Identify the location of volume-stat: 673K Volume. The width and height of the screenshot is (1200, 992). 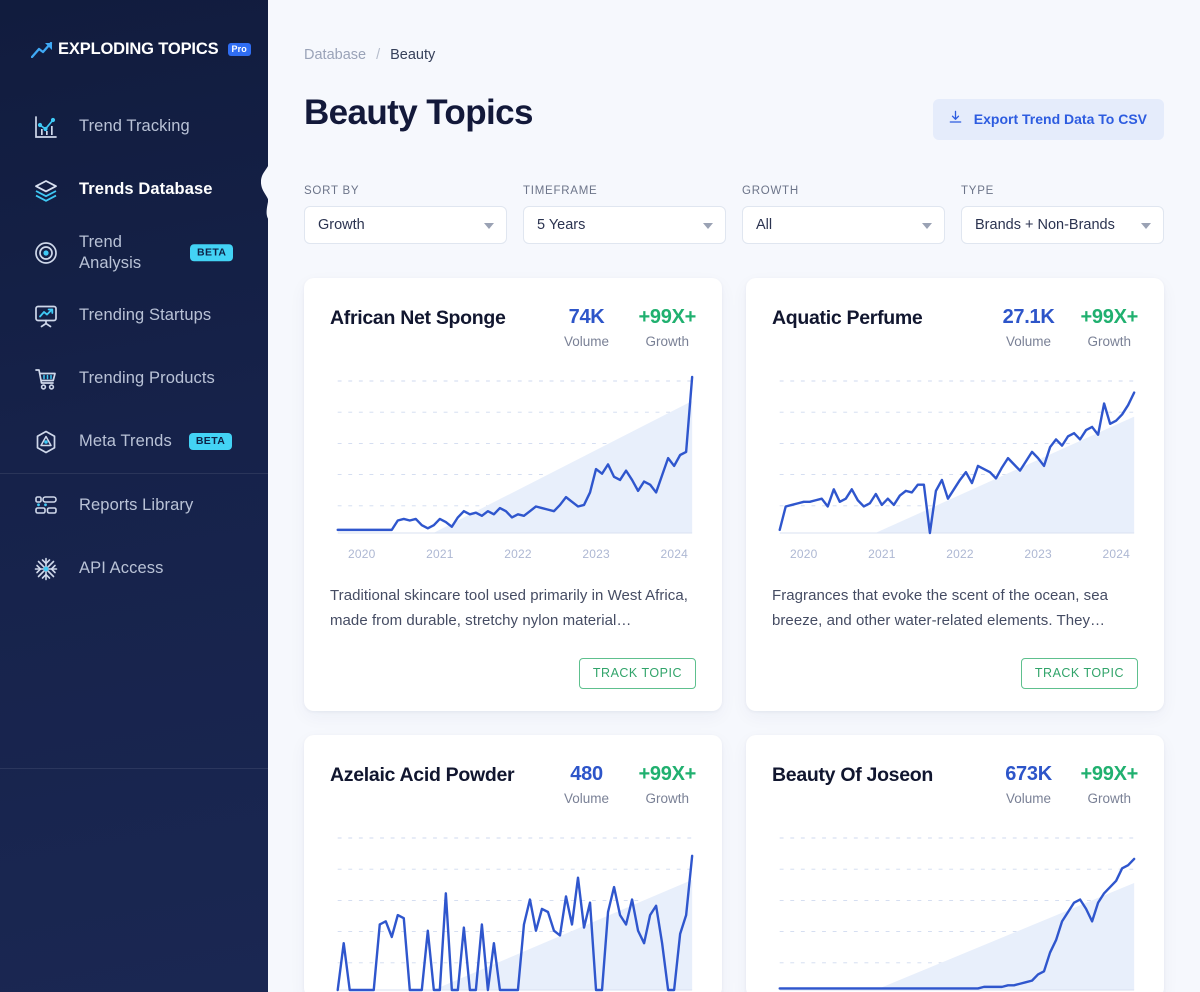
(1029, 784).